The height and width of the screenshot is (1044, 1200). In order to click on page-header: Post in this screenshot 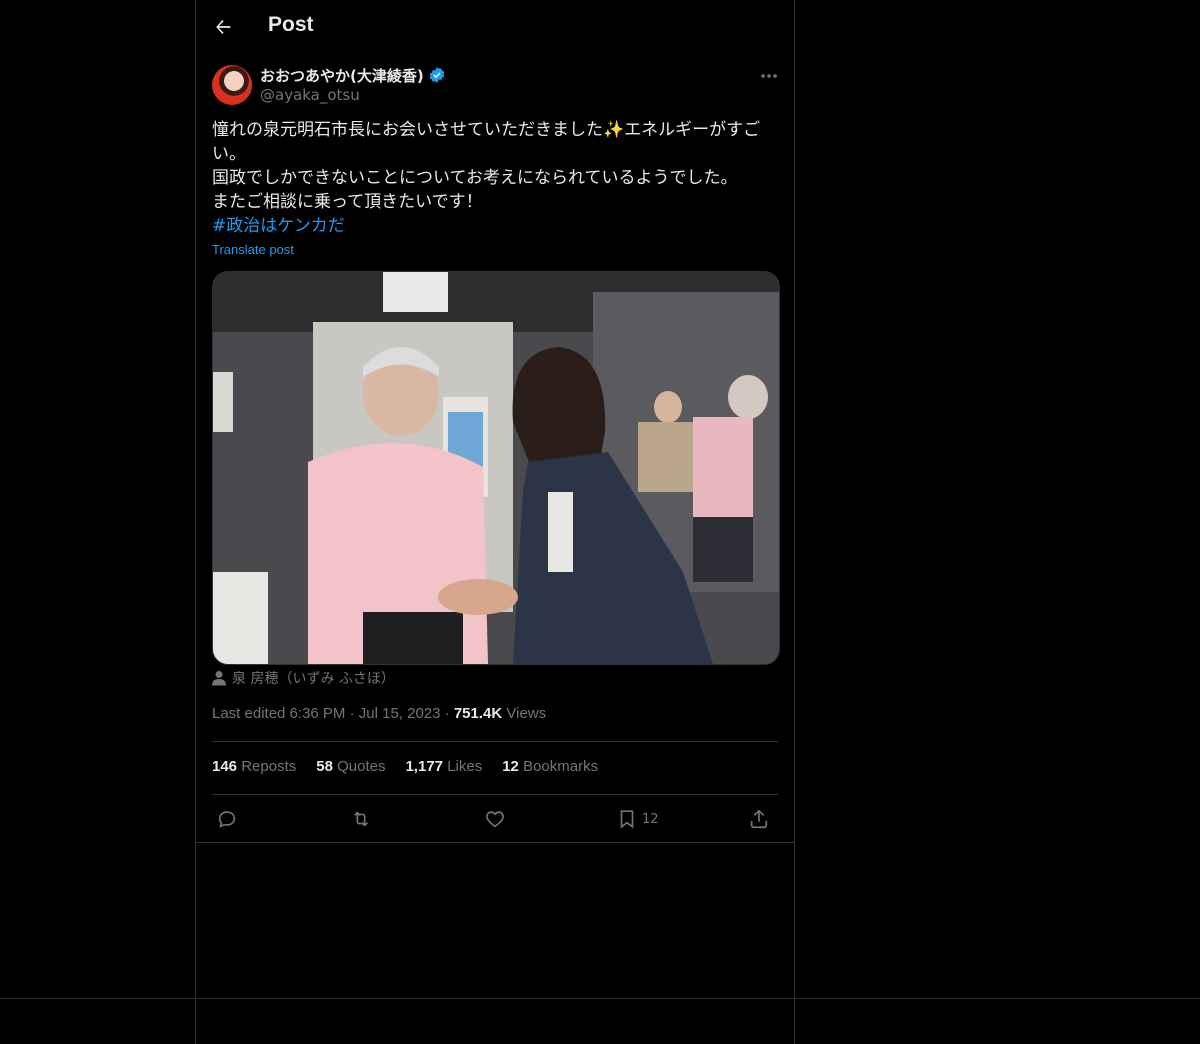, I will do `click(495, 26)`.